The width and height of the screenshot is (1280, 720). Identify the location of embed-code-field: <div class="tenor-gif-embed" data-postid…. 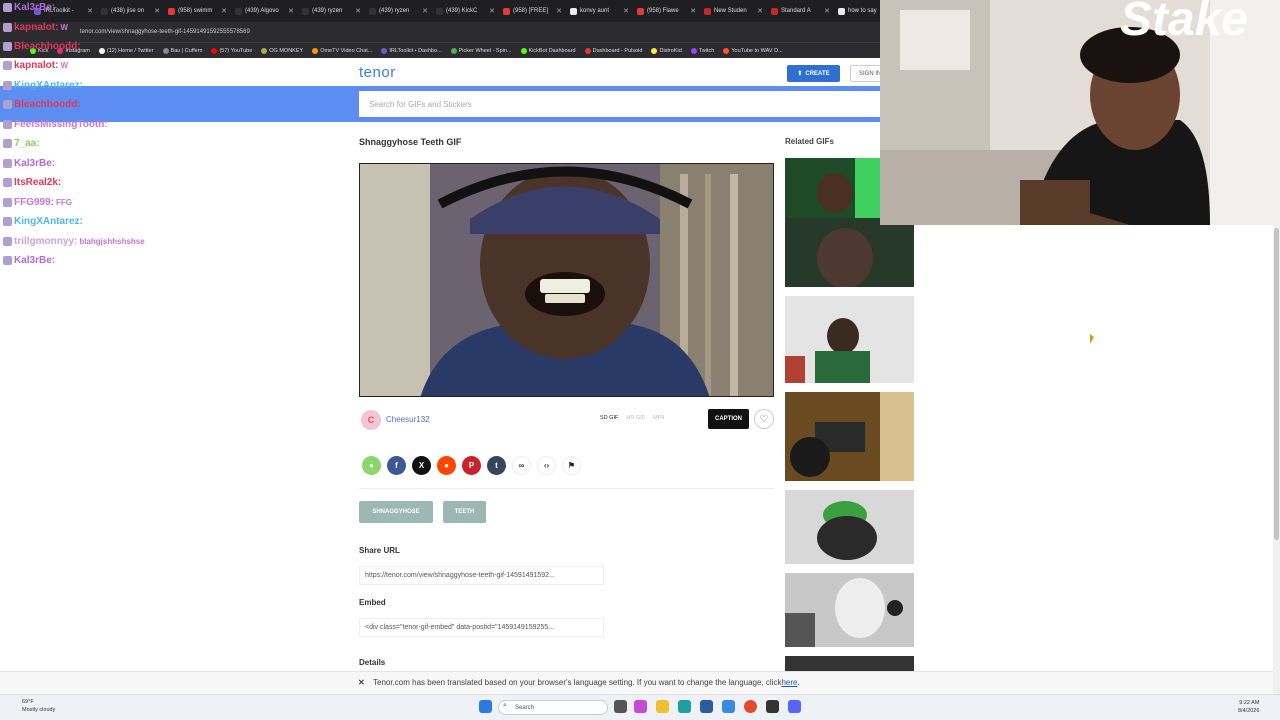
(481, 627).